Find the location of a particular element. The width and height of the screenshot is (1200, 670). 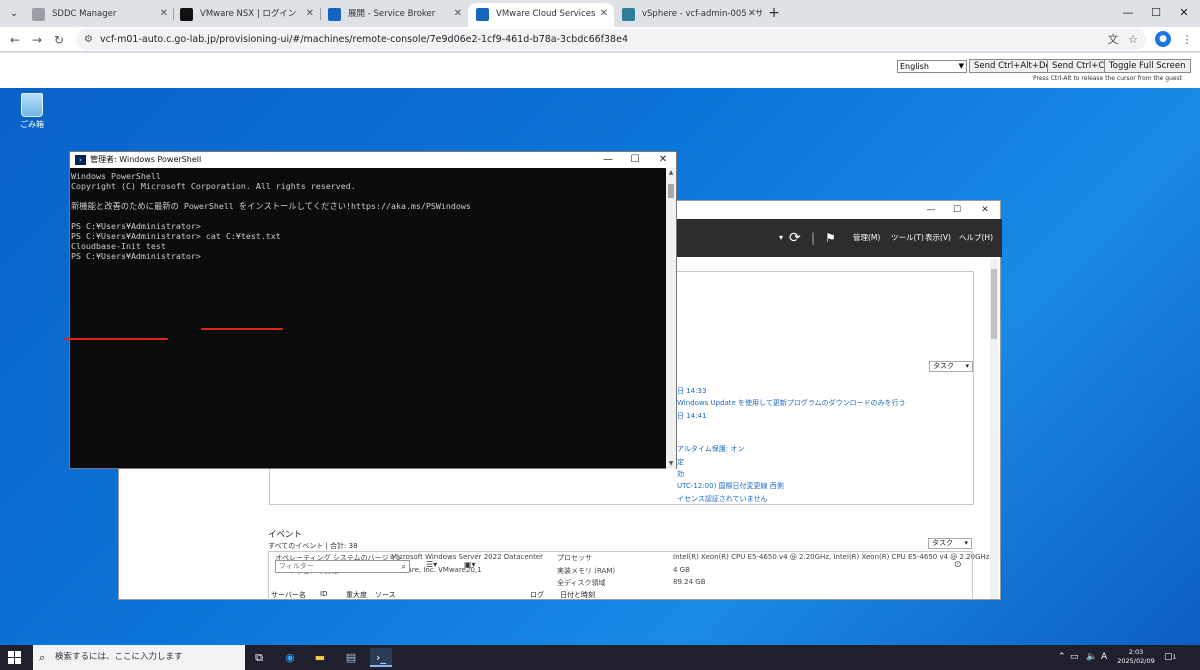

tab-vsphere: vSphere - vcf-admin-005 - サマ ✕ is located at coordinates (688, 15).